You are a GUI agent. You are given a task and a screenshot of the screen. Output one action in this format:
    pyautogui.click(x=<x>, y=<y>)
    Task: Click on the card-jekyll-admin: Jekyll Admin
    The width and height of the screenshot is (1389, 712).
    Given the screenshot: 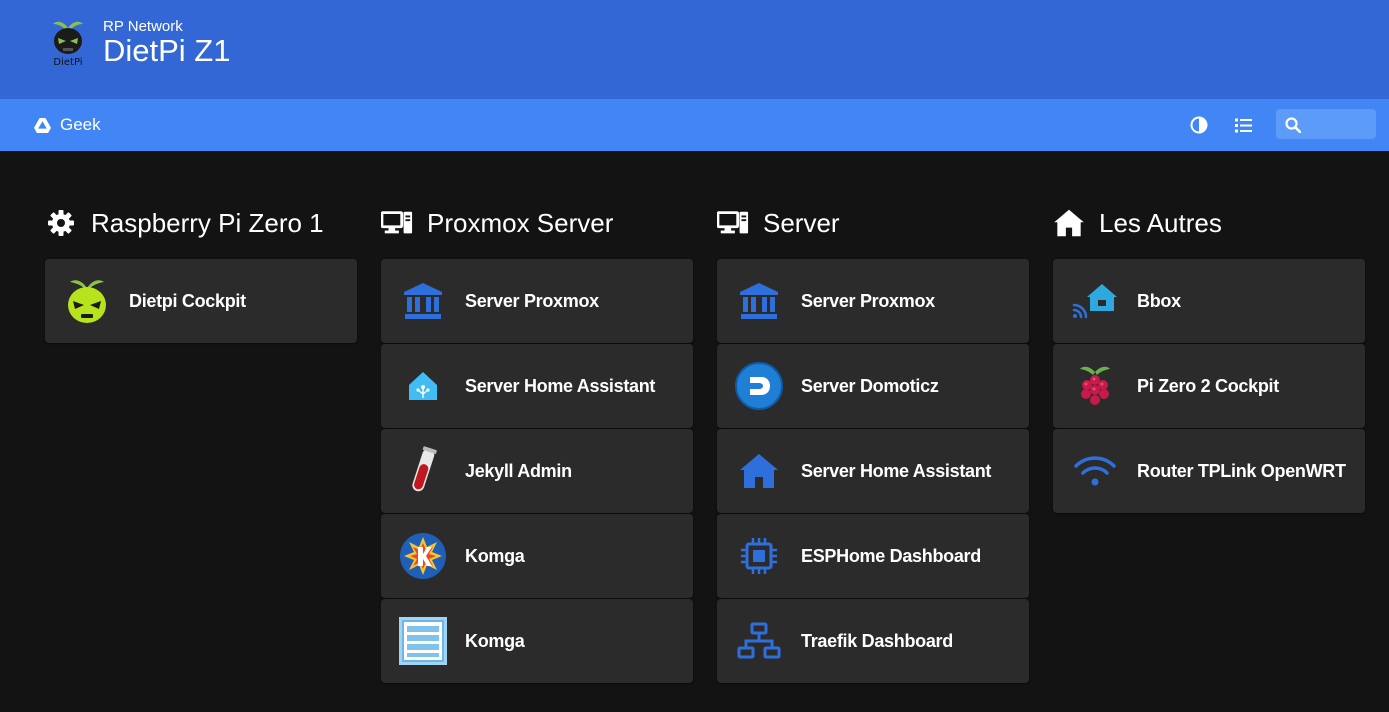 What is the action you would take?
    pyautogui.click(x=537, y=471)
    